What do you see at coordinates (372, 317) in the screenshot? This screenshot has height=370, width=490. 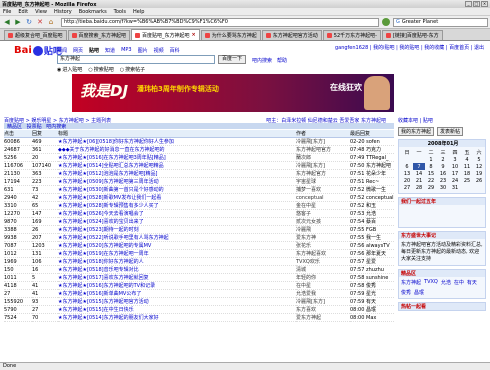 I see `row-last-reply: 08:00 Max` at bounding box center [372, 317].